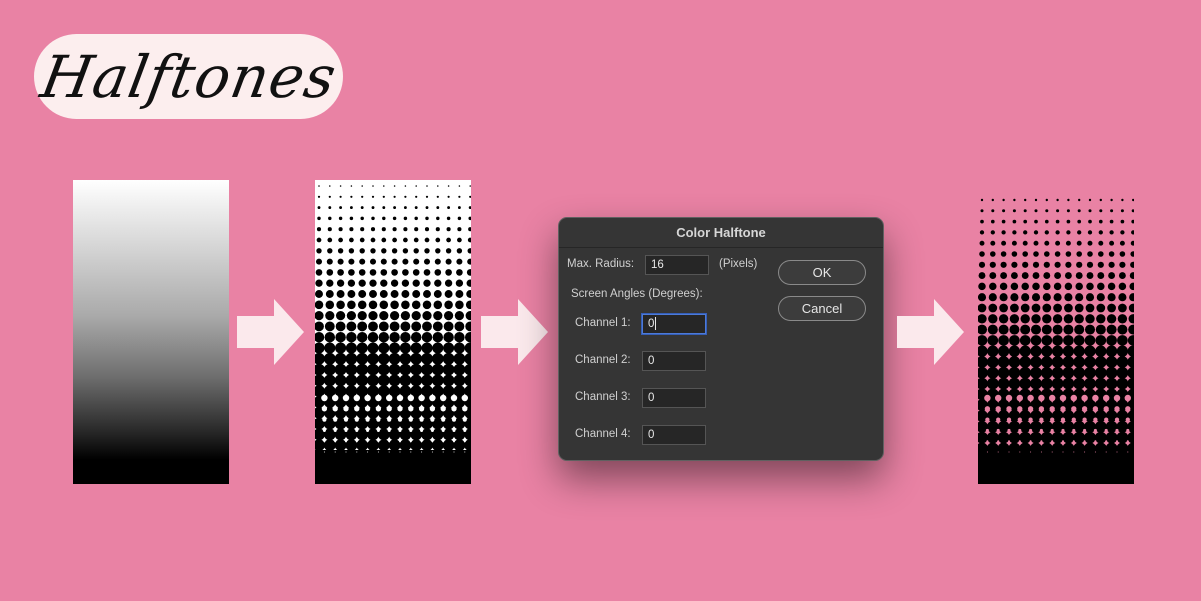 The height and width of the screenshot is (601, 1201). I want to click on channel-2-label: Channel 2:, so click(603, 360).